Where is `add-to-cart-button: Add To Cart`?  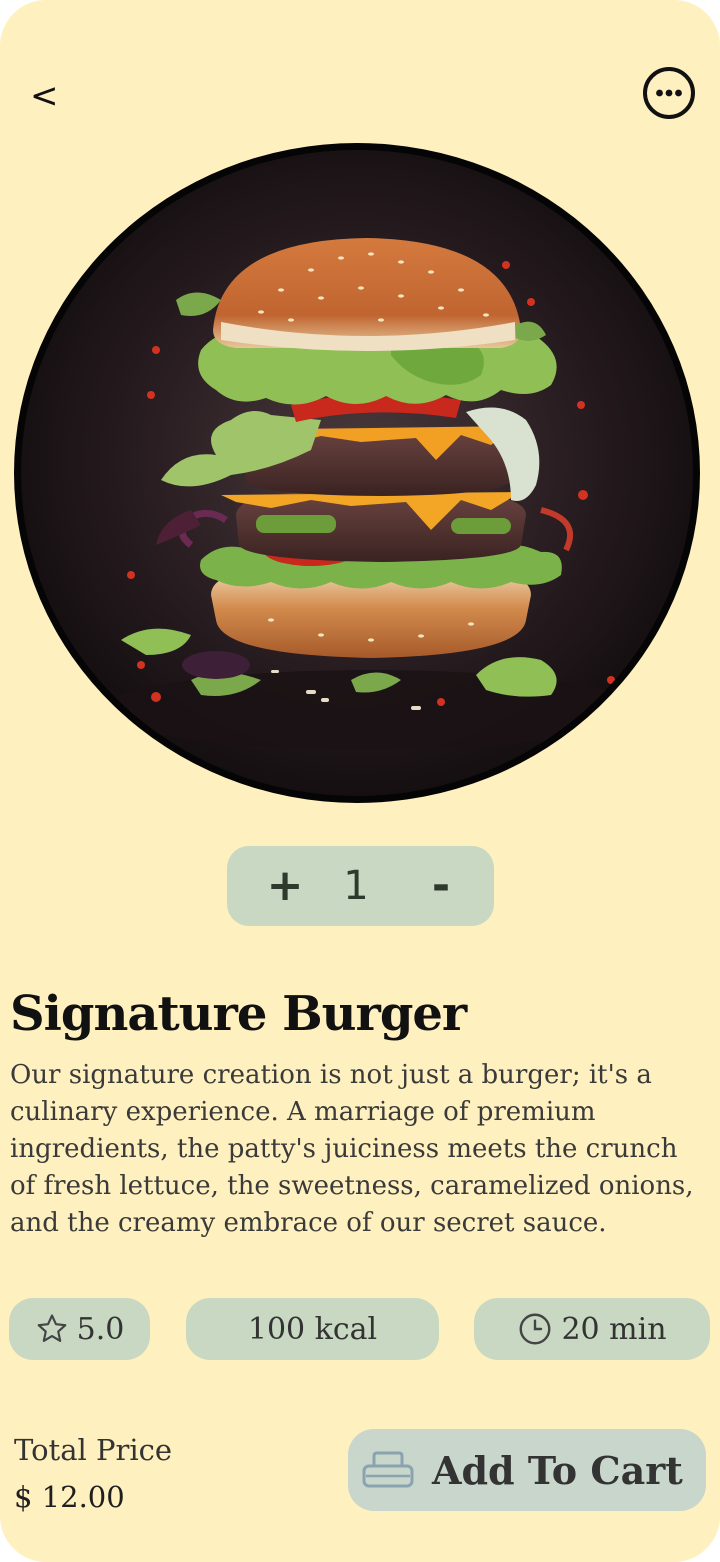 add-to-cart-button: Add To Cart is located at coordinates (527, 1470).